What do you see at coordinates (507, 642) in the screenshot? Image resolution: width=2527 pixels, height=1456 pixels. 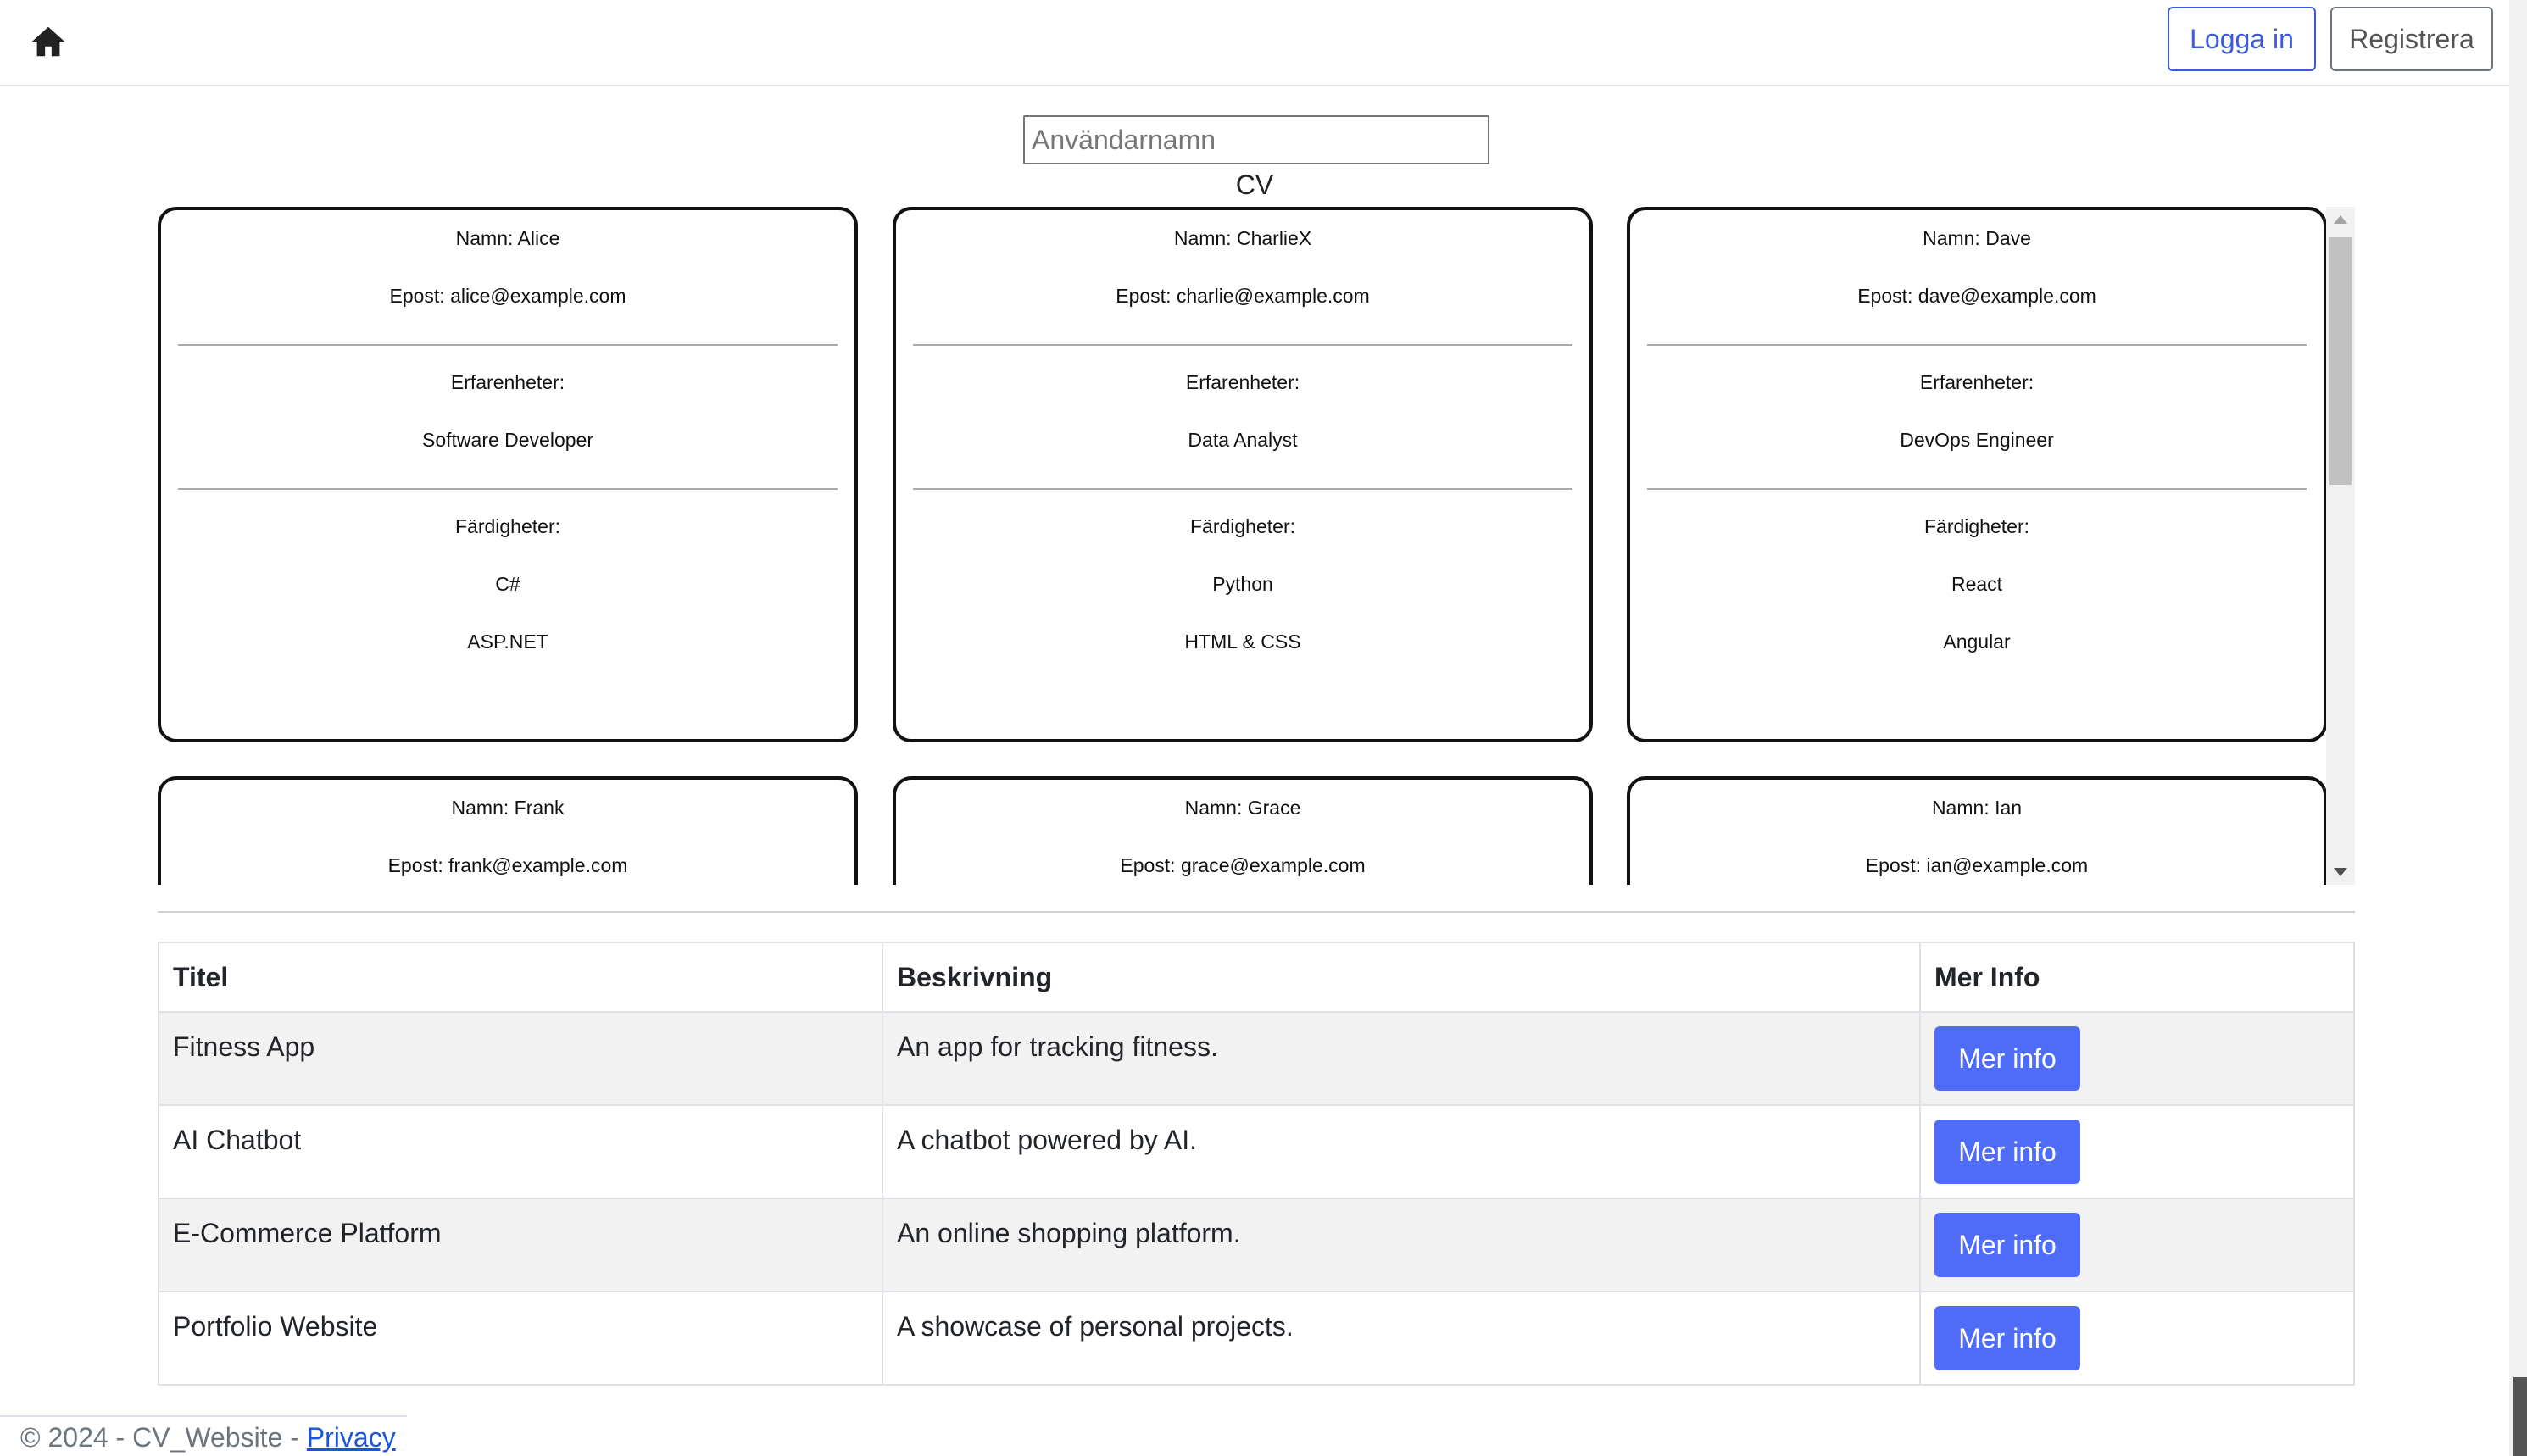 I see `card-skill-item: ASP.NET` at bounding box center [507, 642].